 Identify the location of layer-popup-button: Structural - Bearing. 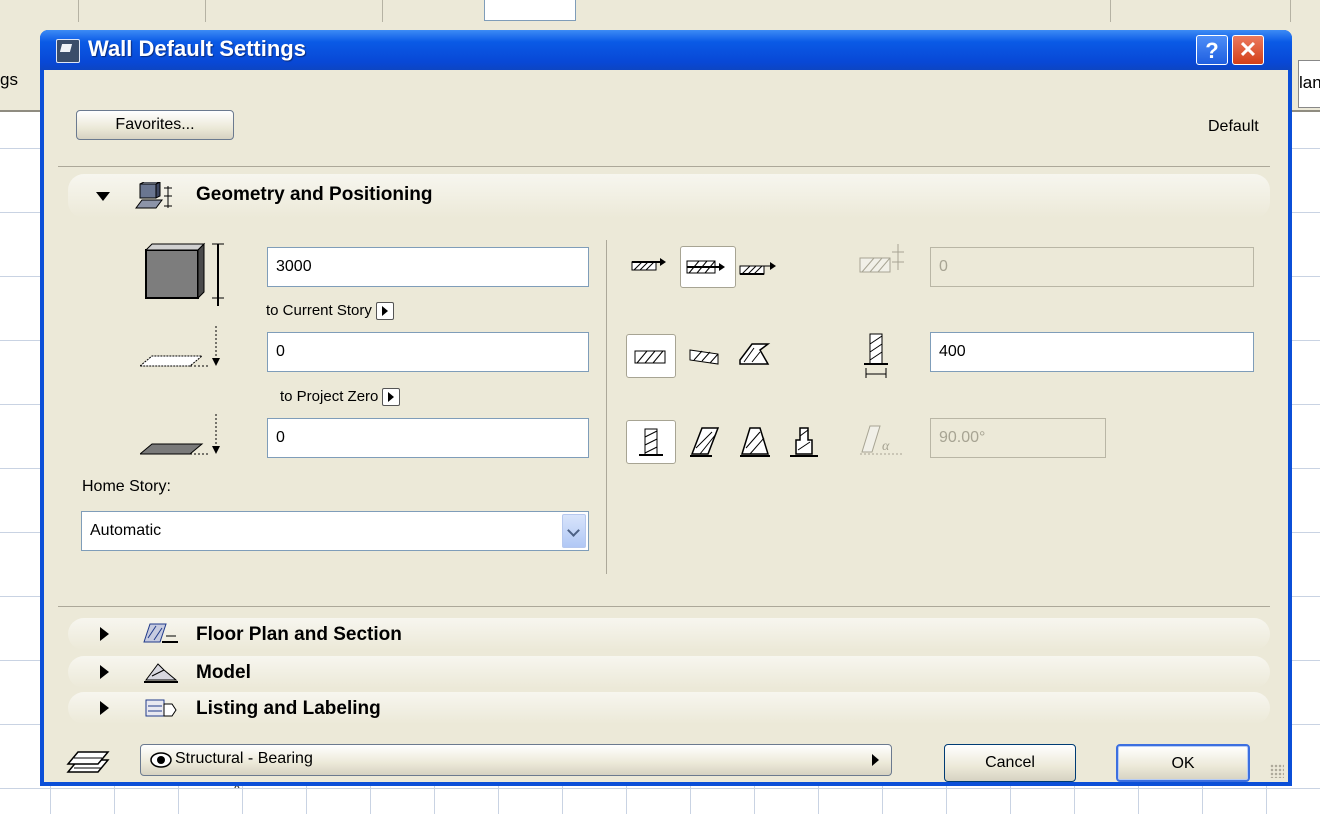
(516, 760).